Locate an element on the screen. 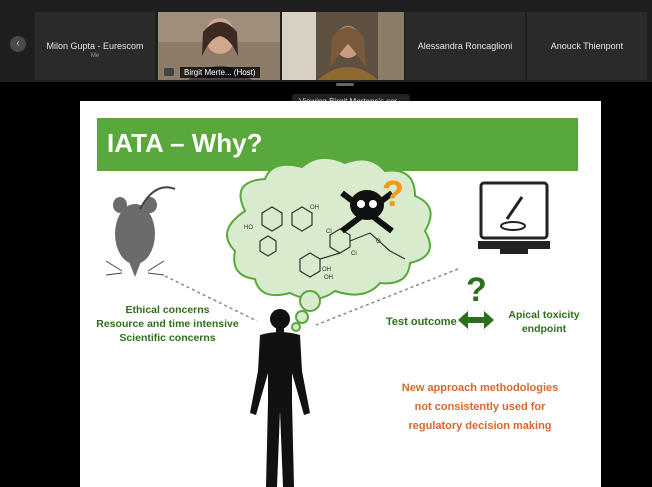 The width and height of the screenshot is (652, 487). strip-resize-handle is located at coordinates (345, 84).